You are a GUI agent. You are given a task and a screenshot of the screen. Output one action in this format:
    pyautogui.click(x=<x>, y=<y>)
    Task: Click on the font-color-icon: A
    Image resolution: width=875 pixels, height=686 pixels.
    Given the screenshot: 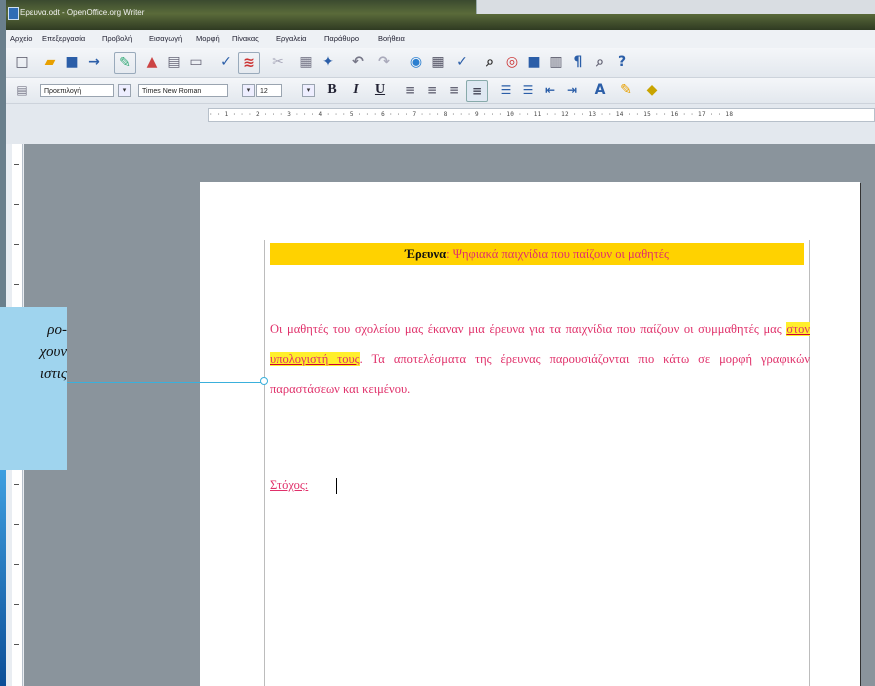 What is the action you would take?
    pyautogui.click(x=600, y=90)
    